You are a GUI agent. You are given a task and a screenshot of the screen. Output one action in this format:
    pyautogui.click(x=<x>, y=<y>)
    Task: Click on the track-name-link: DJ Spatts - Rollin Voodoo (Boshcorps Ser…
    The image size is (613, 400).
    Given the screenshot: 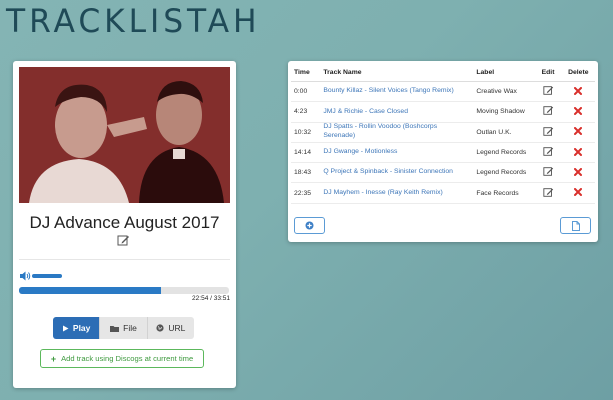 What is the action you would take?
    pyautogui.click(x=380, y=131)
    